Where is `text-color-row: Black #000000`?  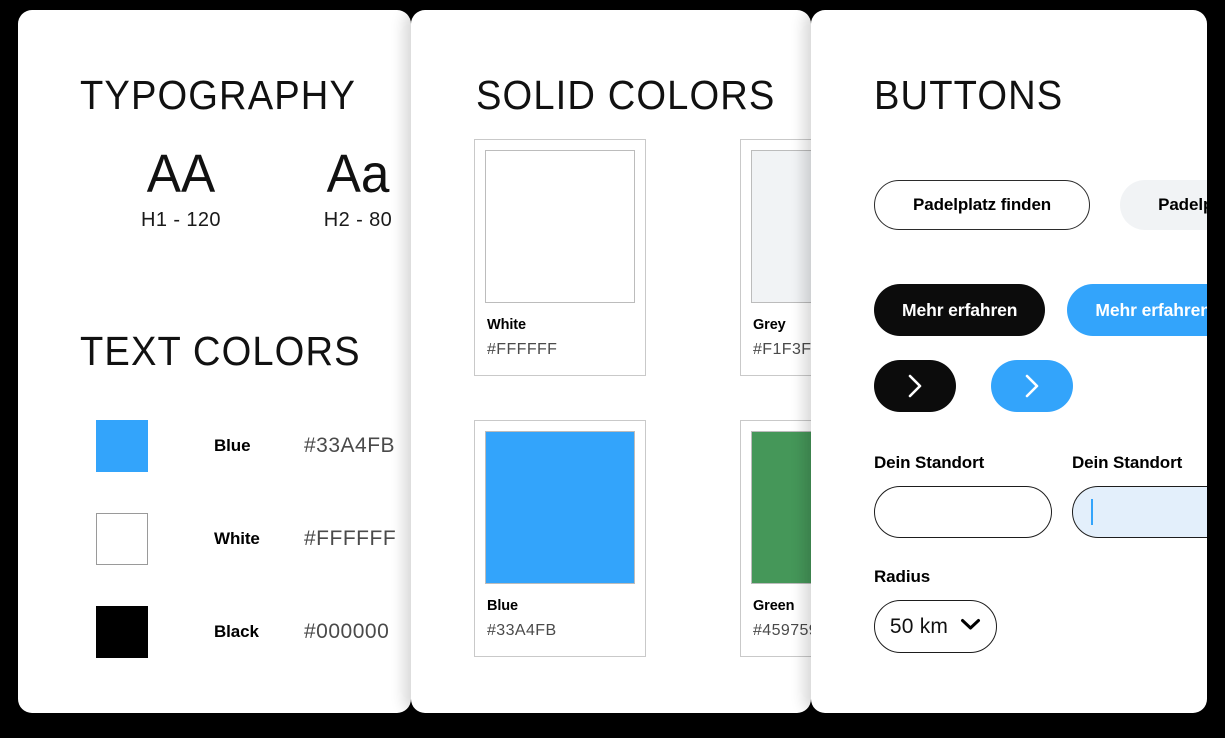
text-color-row: Black #000000 is located at coordinates (246, 632).